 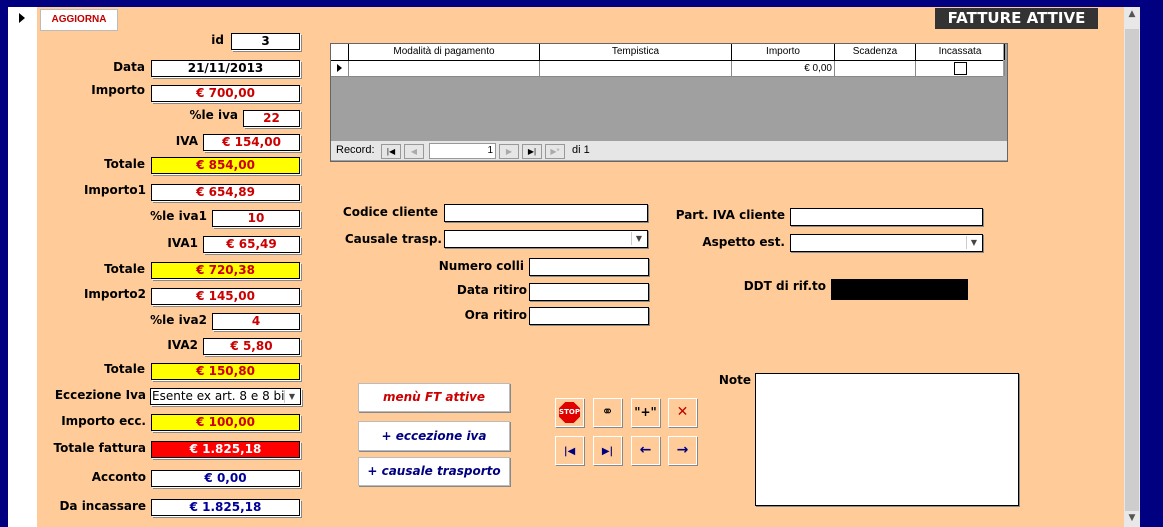 What do you see at coordinates (899, 289) in the screenshot?
I see `ddt-field` at bounding box center [899, 289].